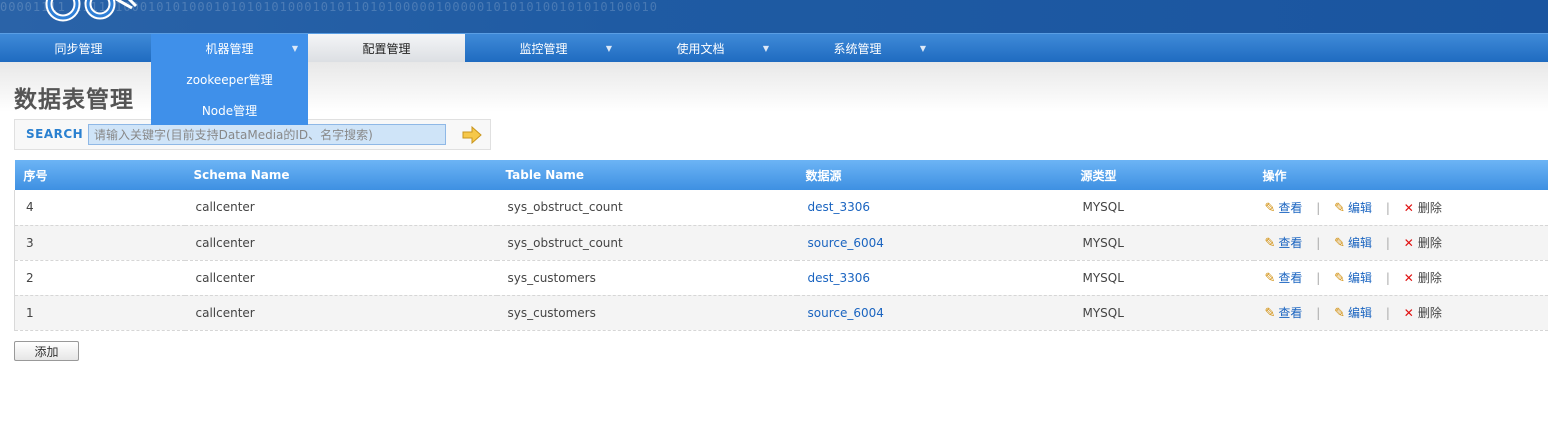 The image size is (1548, 440). Describe the element at coordinates (934, 175) in the screenshot. I see `col-header-source: 数据源` at that location.